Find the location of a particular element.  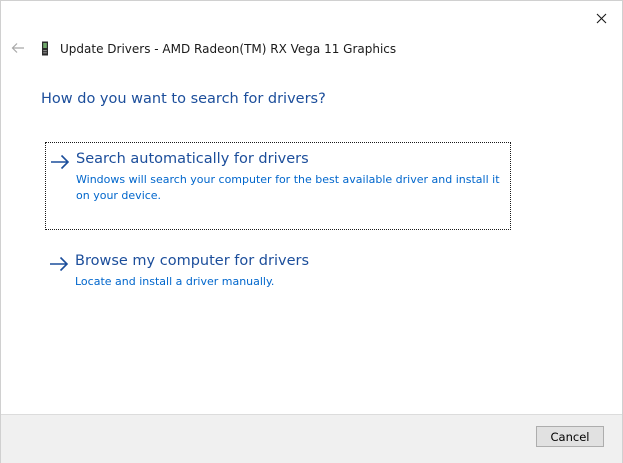

close-icon is located at coordinates (601, 18).